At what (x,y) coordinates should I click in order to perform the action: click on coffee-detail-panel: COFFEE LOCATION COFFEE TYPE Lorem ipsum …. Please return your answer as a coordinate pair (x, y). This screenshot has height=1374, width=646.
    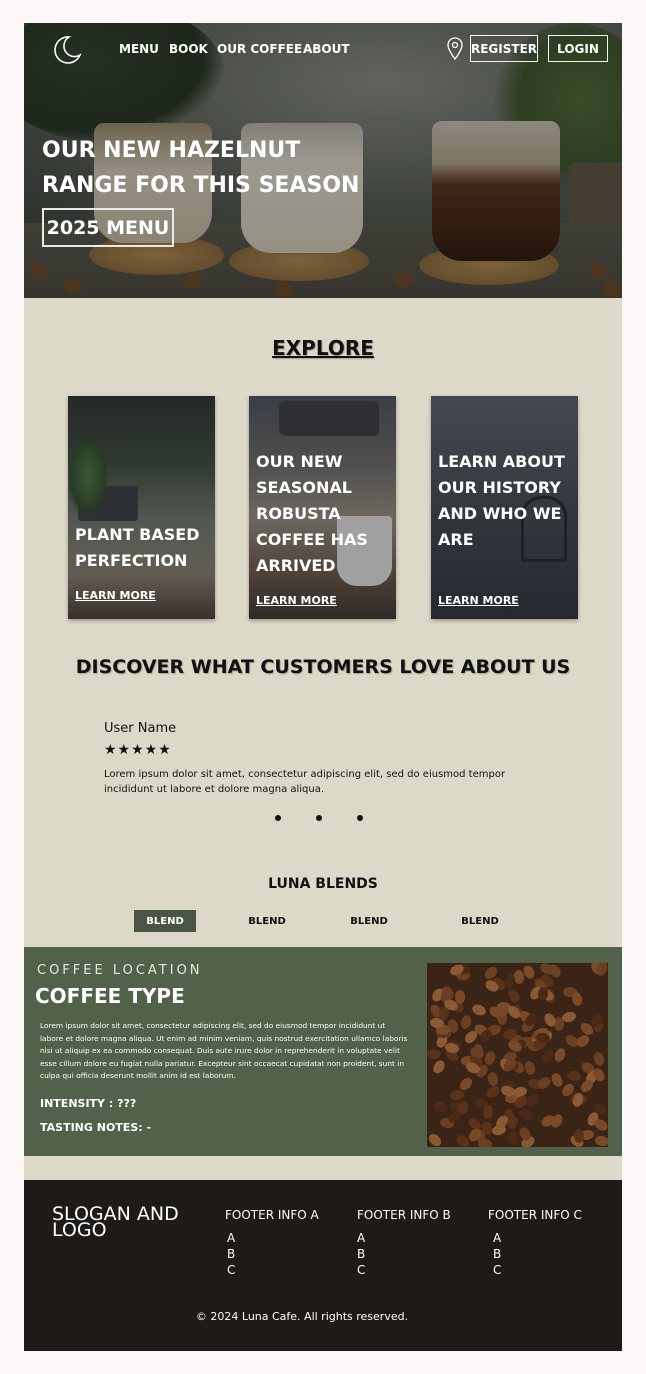
    Looking at the image, I should click on (323, 1051).